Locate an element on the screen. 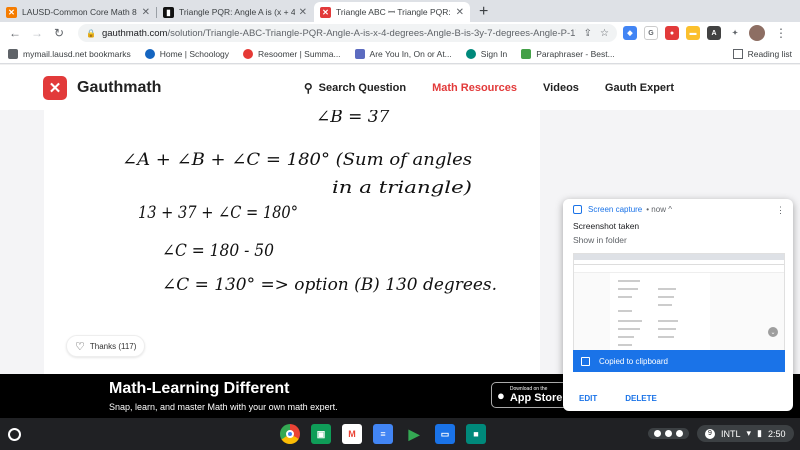 The height and width of the screenshot is (450, 800). bookmark-schoology: Home | Schoology is located at coordinates (186, 53).